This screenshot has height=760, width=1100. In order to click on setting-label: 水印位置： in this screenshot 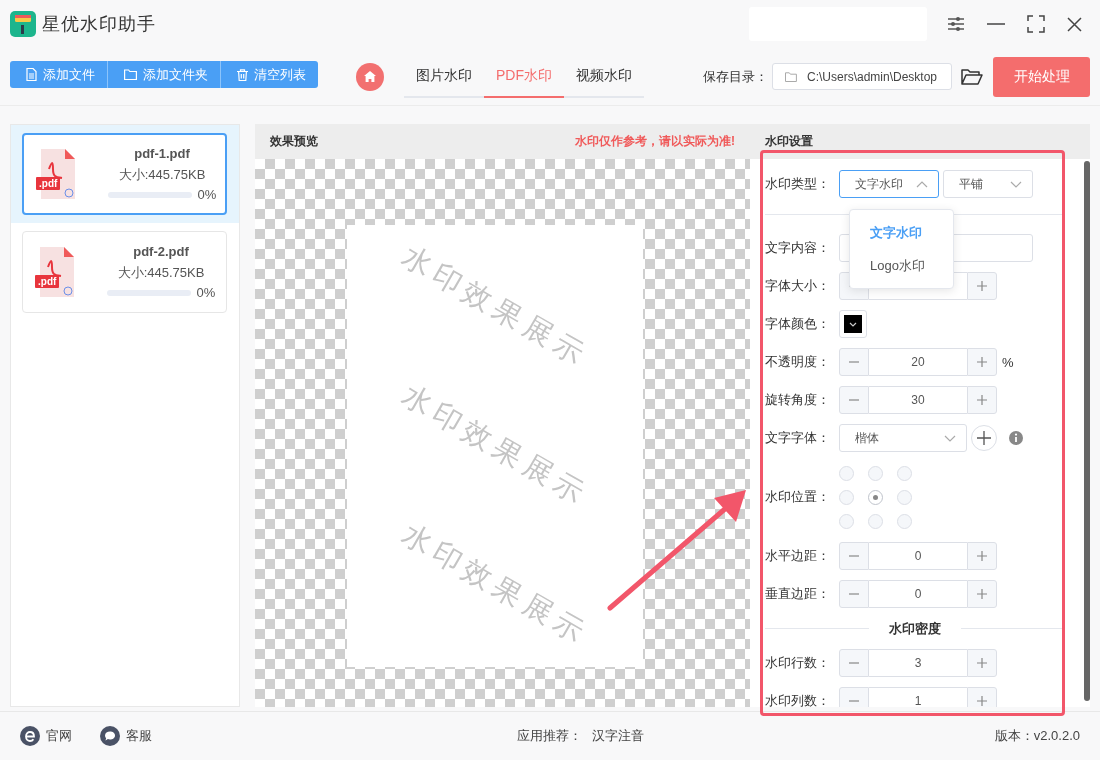, I will do `click(798, 497)`.